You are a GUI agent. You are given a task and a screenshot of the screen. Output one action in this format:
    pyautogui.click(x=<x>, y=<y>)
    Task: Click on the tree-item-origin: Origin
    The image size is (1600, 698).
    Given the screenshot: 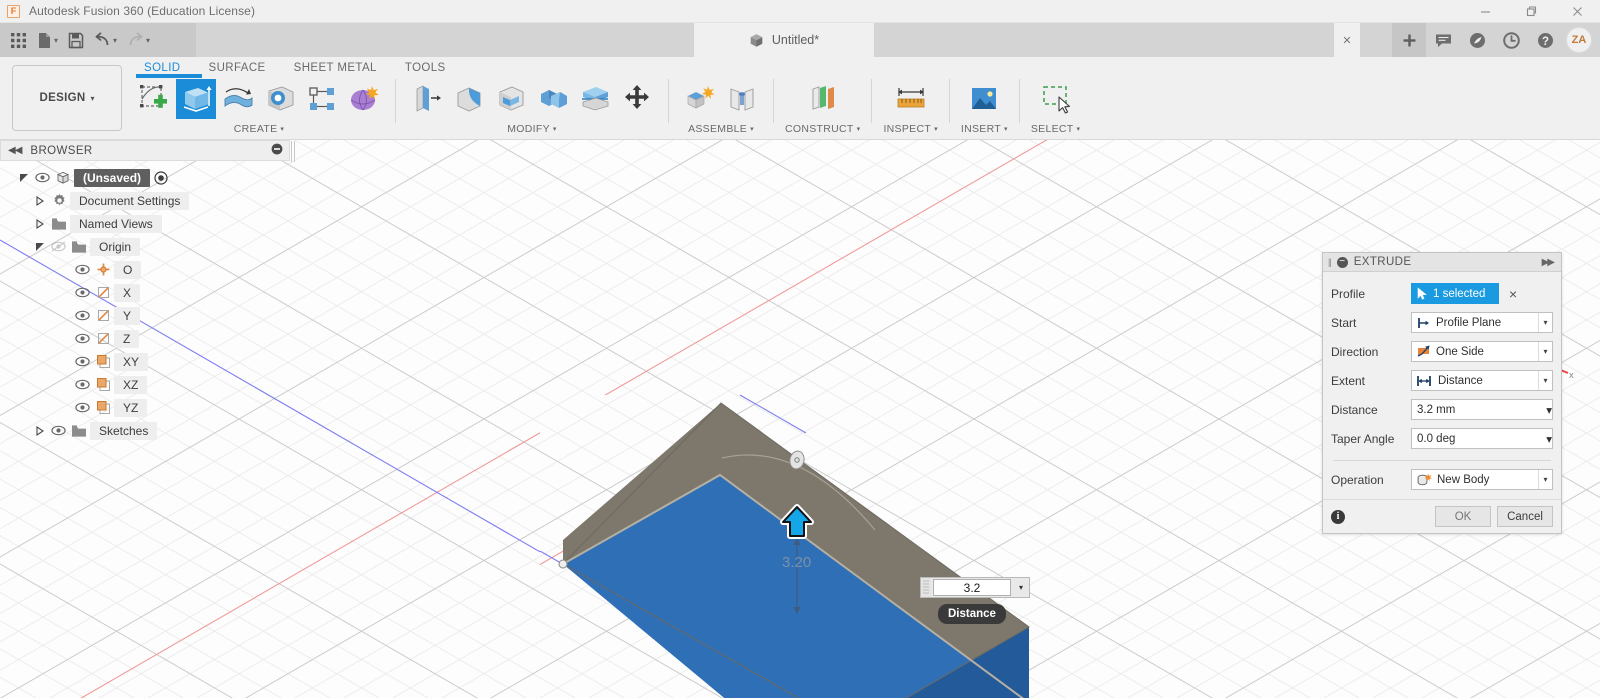 What is the action you would take?
    pyautogui.click(x=148, y=246)
    